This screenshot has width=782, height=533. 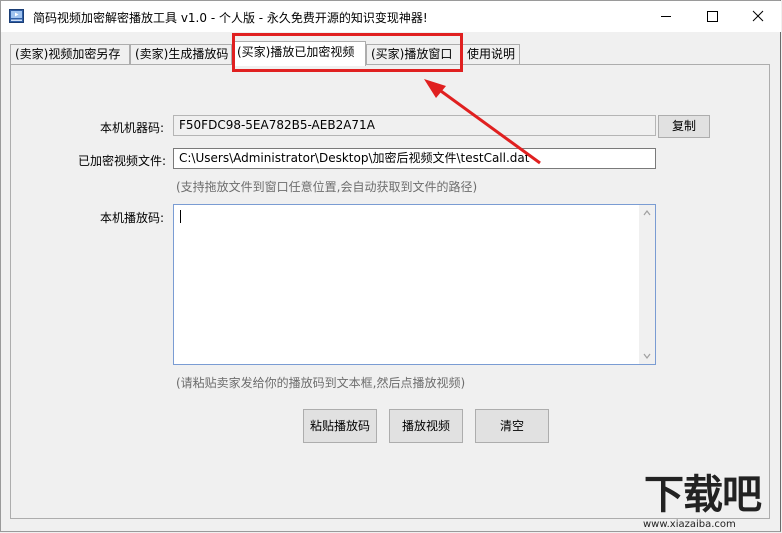 I want to click on minimize-icon, so click(x=666, y=16).